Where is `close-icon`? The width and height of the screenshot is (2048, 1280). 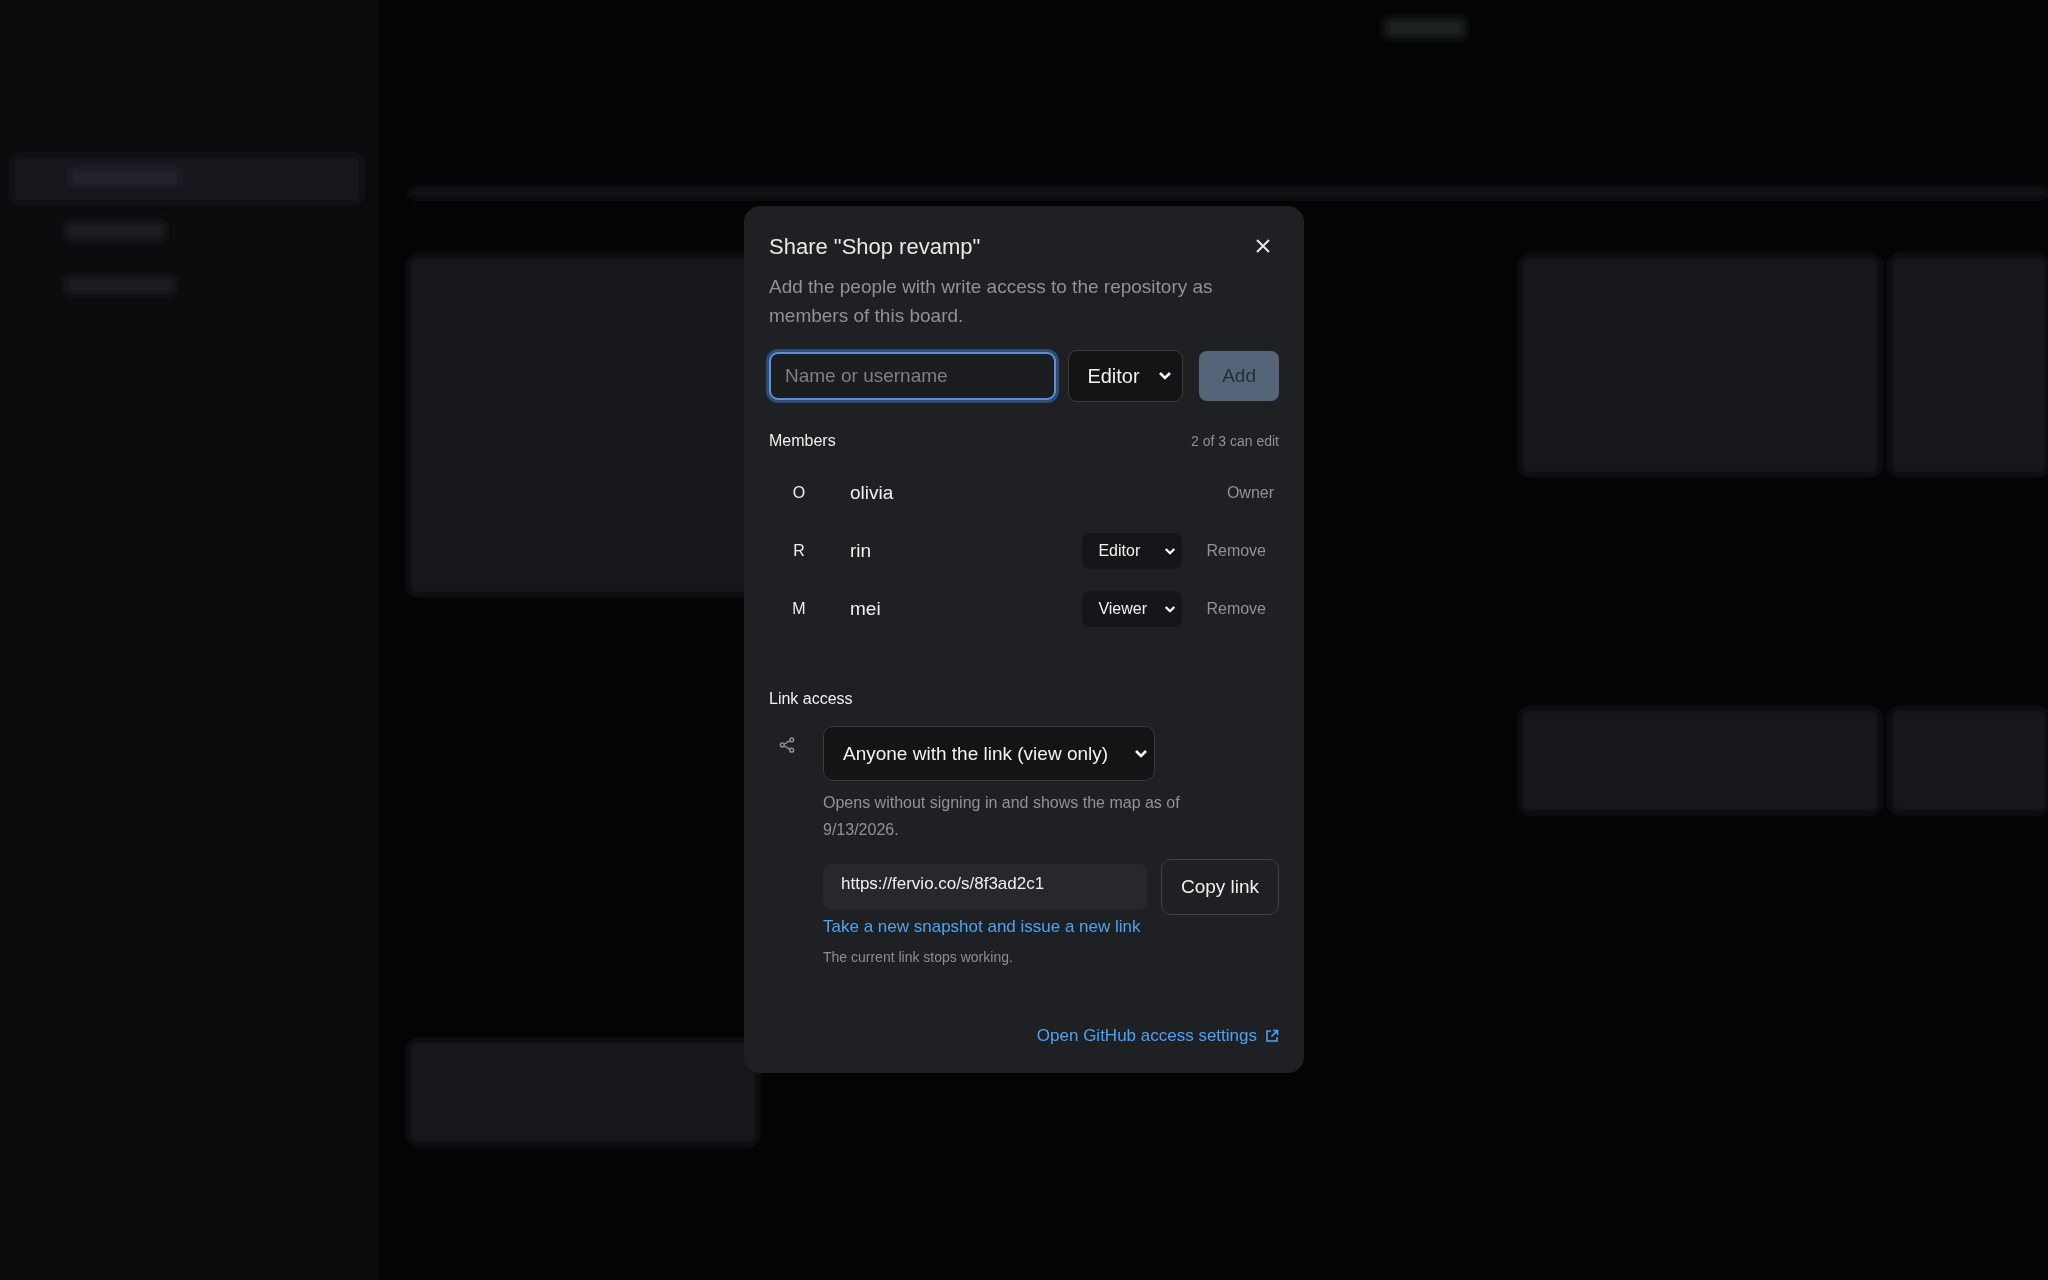 close-icon is located at coordinates (1263, 246).